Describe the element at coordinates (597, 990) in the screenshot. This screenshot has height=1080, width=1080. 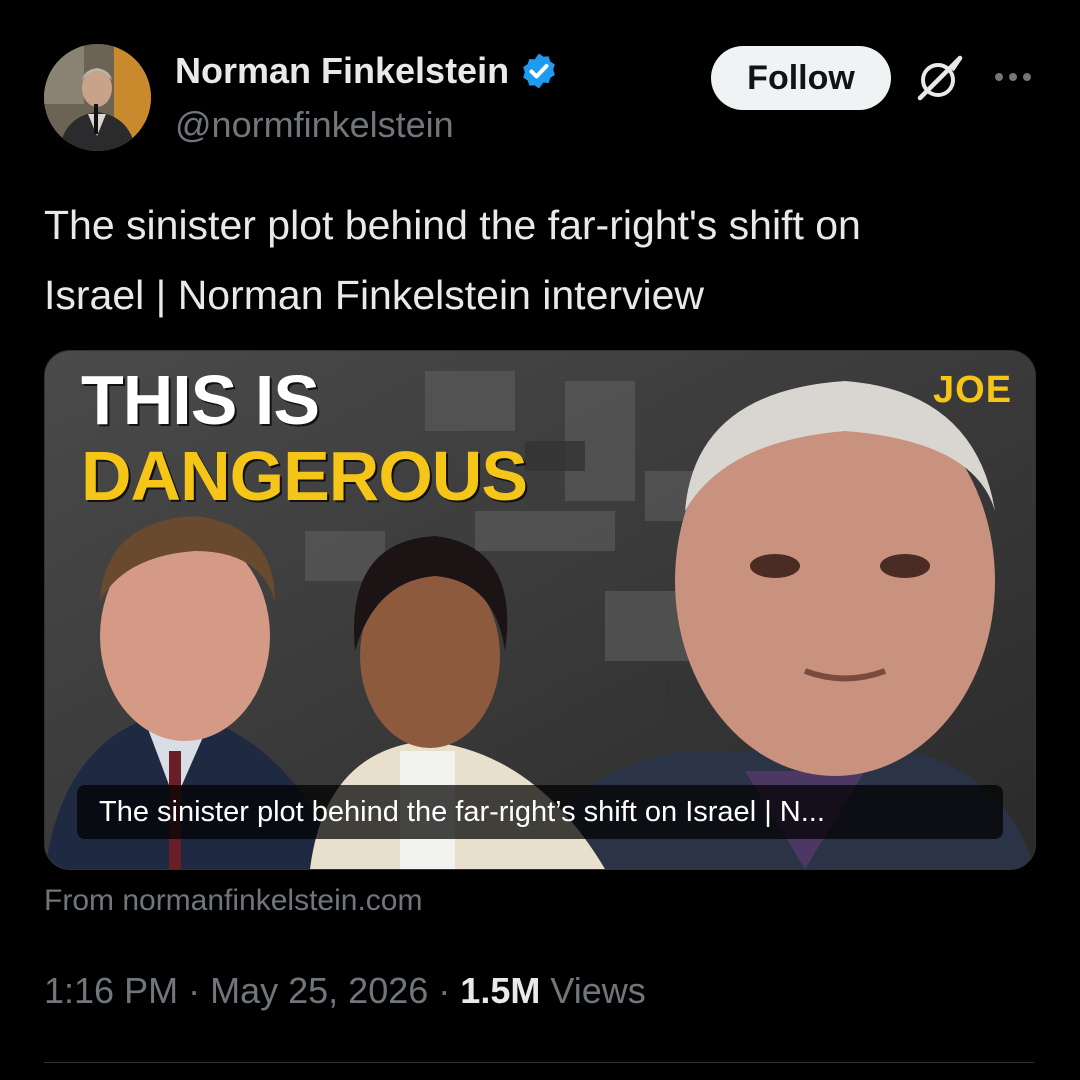
I see `views-label: Views` at that location.